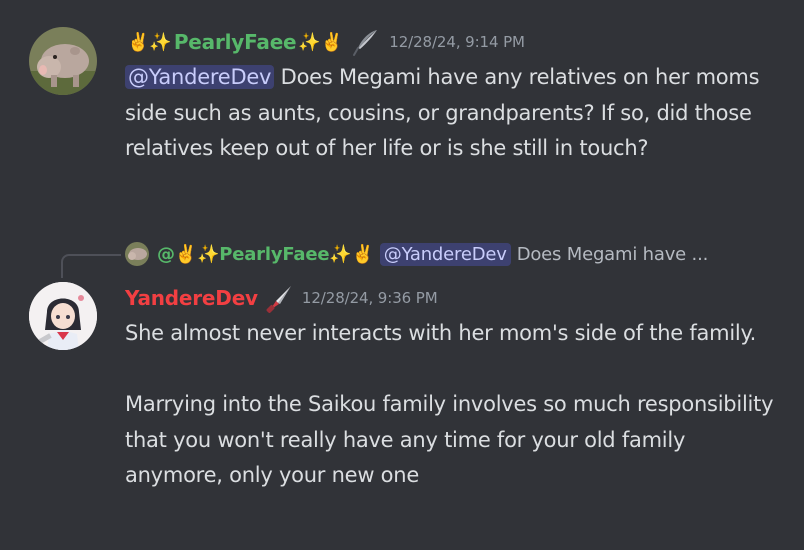  I want to click on reply-connector-line, so click(91, 266).